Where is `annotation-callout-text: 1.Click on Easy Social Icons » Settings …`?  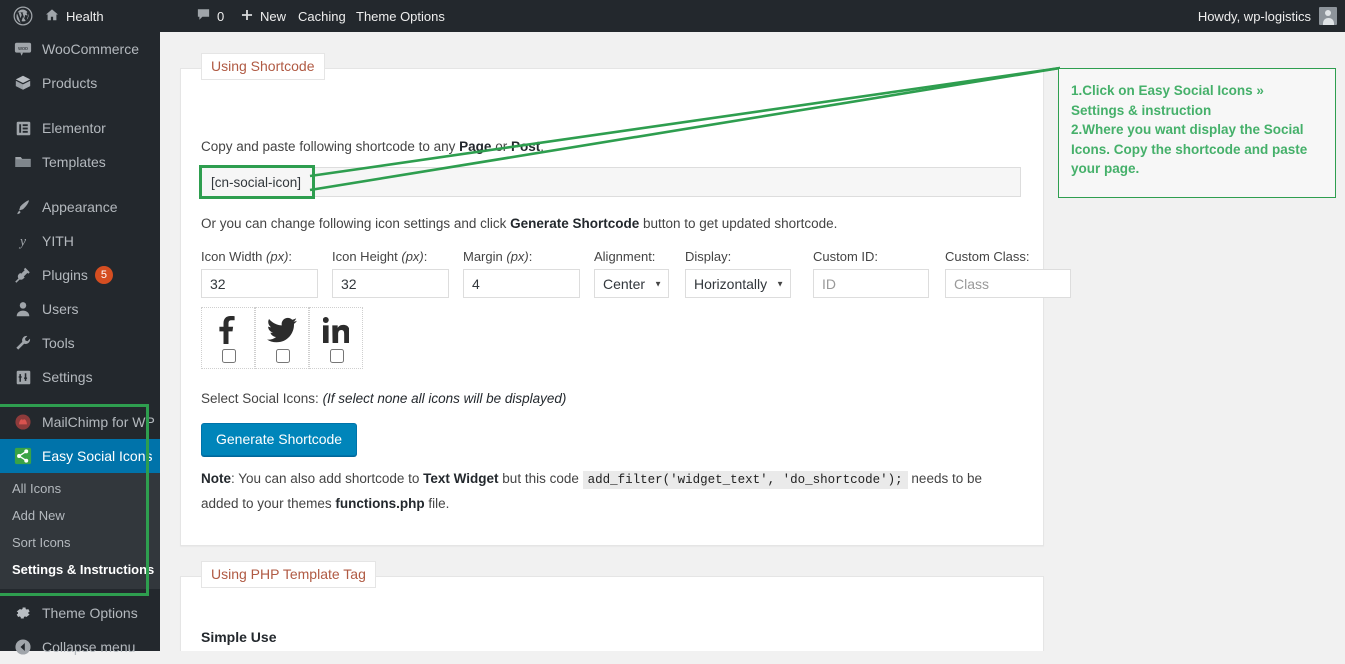
annotation-callout-text: 1.Click on Easy Social Icons » Settings … is located at coordinates (1189, 130).